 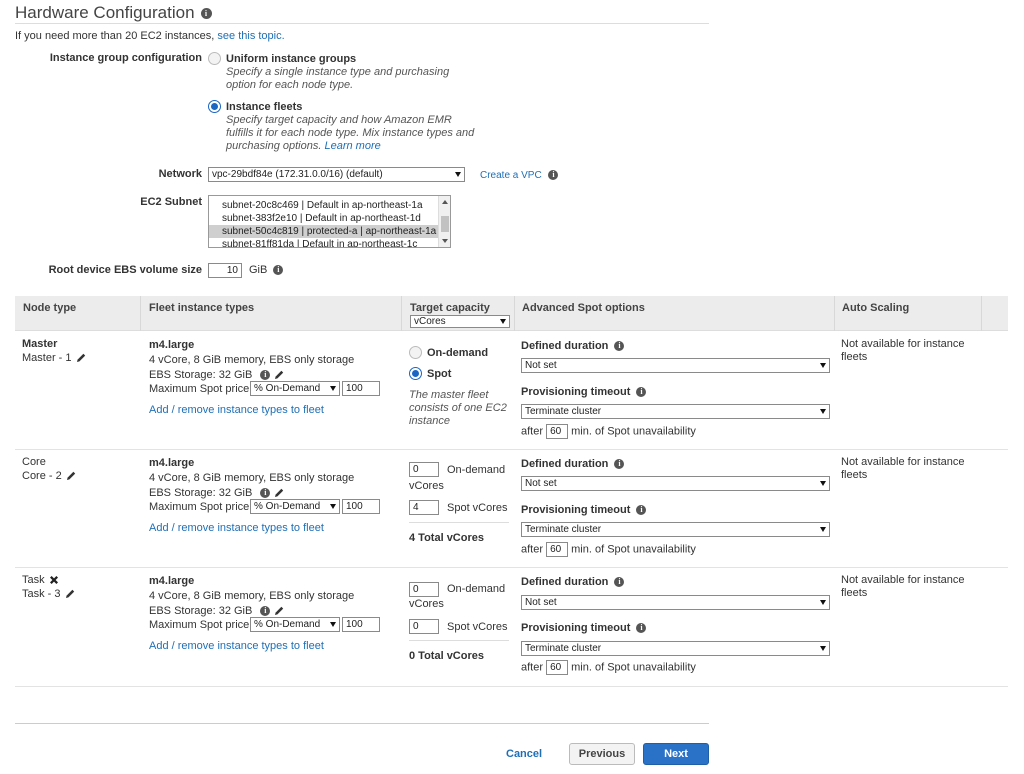 What do you see at coordinates (583, 308) in the screenshot?
I see `col-advanced-spot: Advanced Spot options` at bounding box center [583, 308].